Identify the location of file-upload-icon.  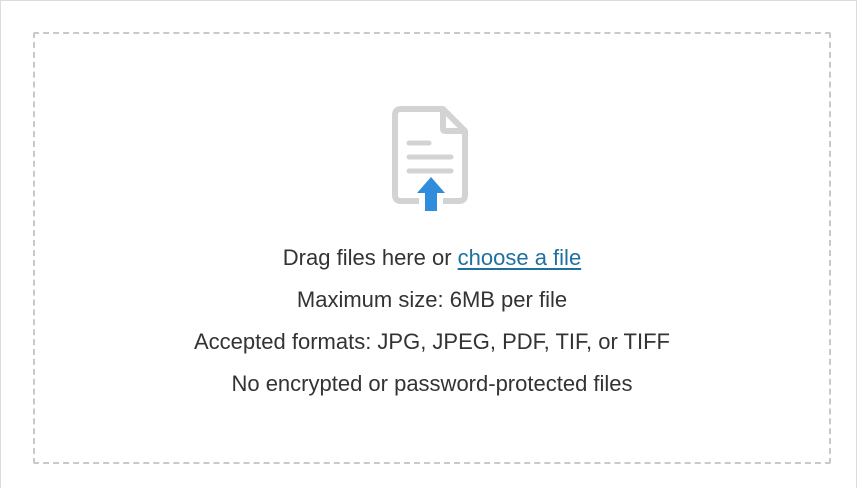
(430, 160).